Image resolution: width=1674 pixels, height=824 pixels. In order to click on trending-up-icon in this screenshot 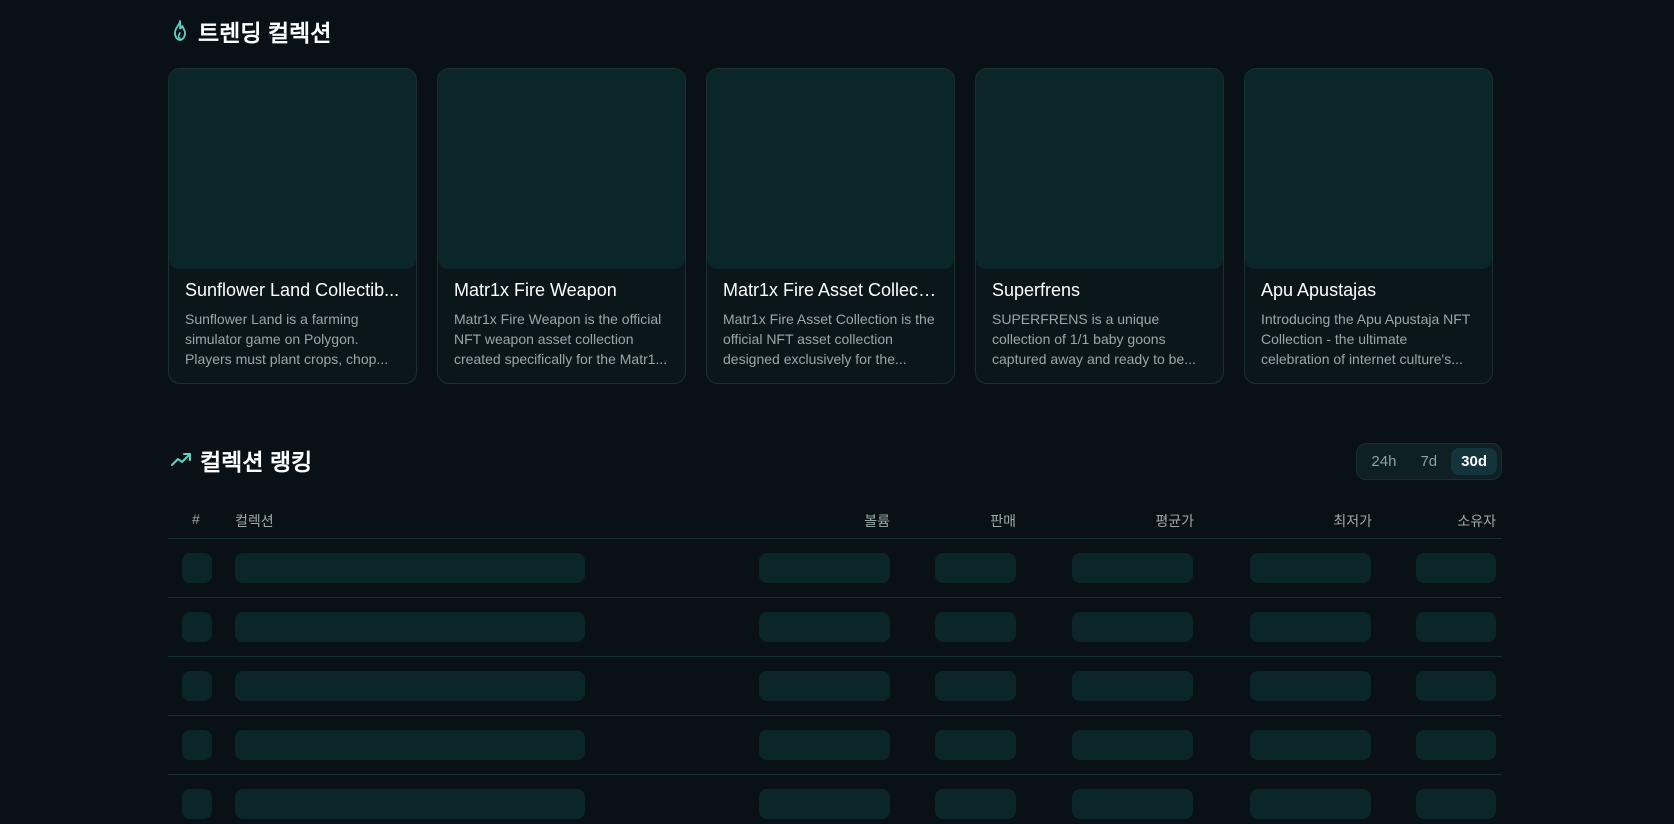, I will do `click(181, 460)`.